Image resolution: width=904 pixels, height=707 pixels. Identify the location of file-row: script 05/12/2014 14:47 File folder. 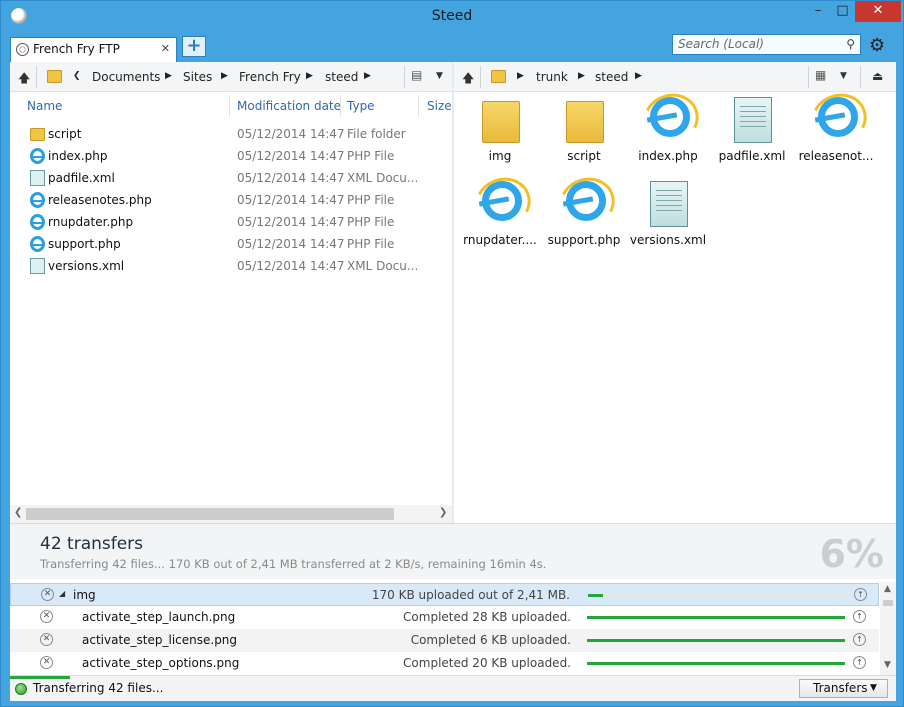
(231, 134).